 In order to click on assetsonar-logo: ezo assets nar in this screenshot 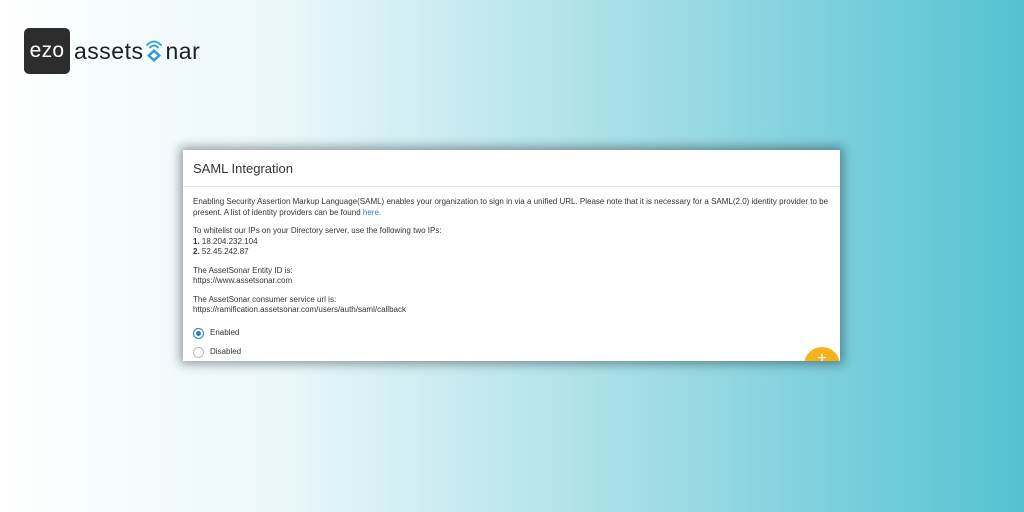, I will do `click(112, 51)`.